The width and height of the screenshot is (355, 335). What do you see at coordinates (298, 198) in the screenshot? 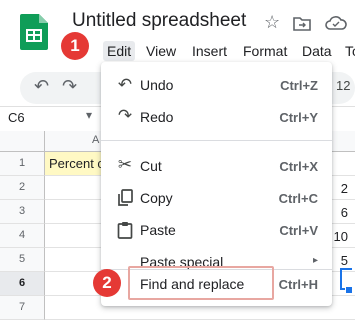
I see `menu-item-shortcut: Ctrl+C` at bounding box center [298, 198].